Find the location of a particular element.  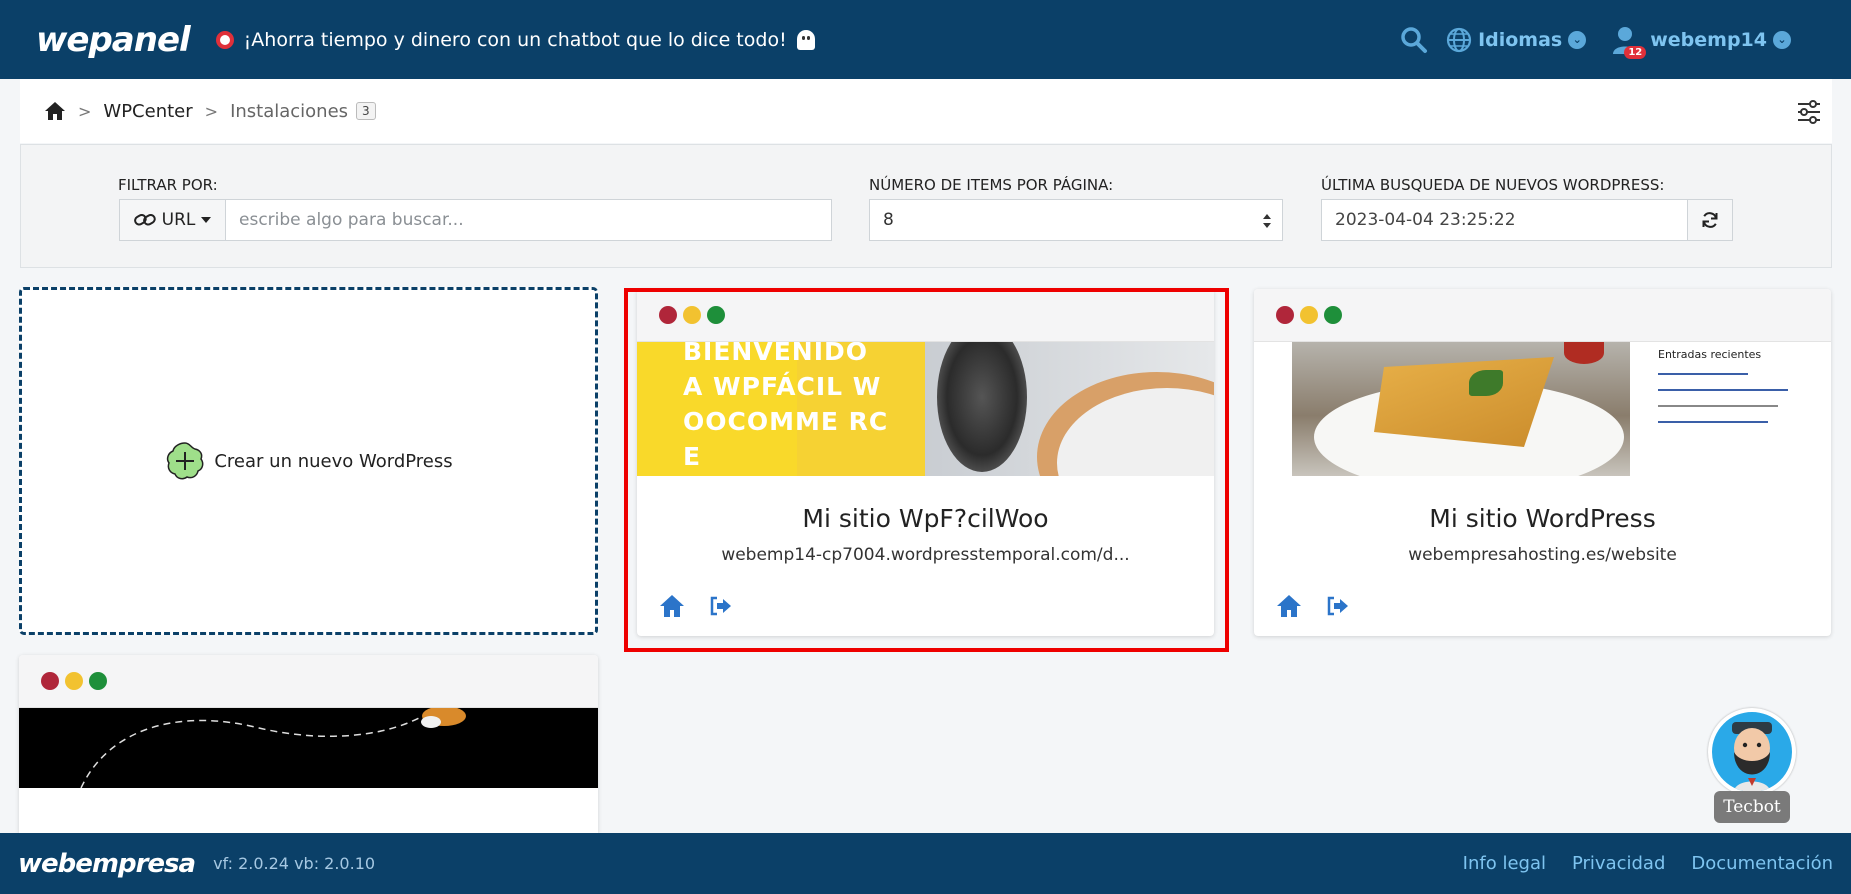

tecbot-chat-launcher: Tecbot is located at coordinates (1751, 766).